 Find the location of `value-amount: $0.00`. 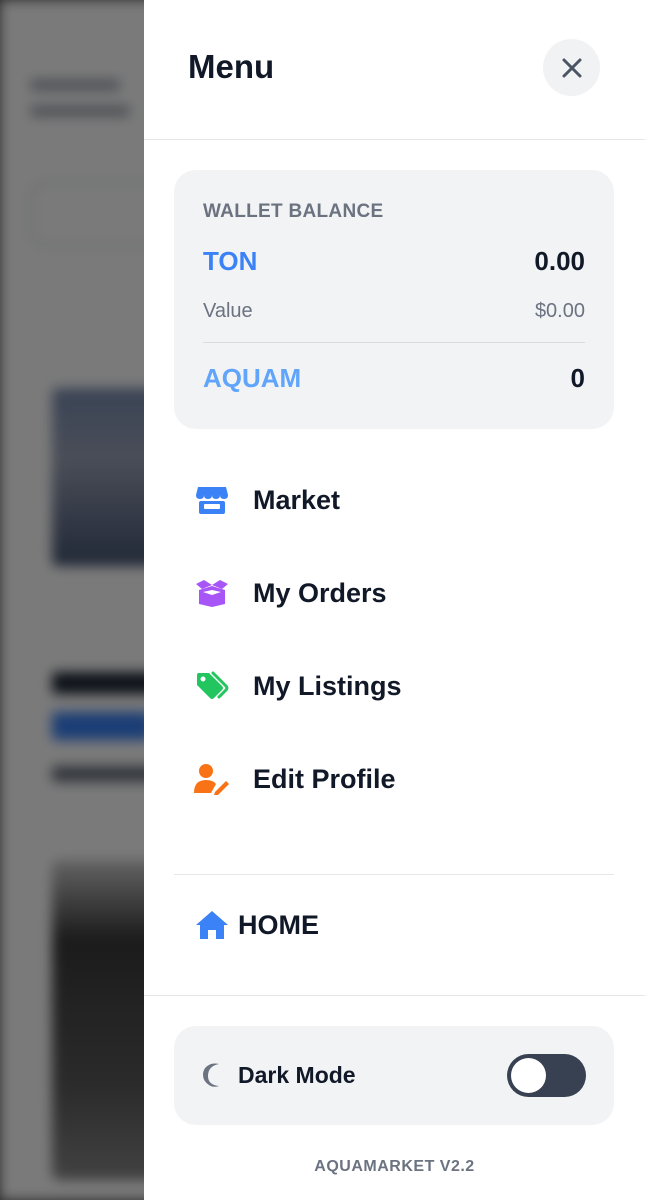

value-amount: $0.00 is located at coordinates (559, 311).